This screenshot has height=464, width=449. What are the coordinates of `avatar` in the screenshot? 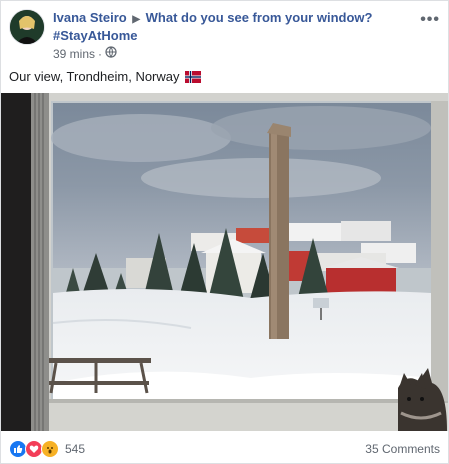 It's located at (27, 27).